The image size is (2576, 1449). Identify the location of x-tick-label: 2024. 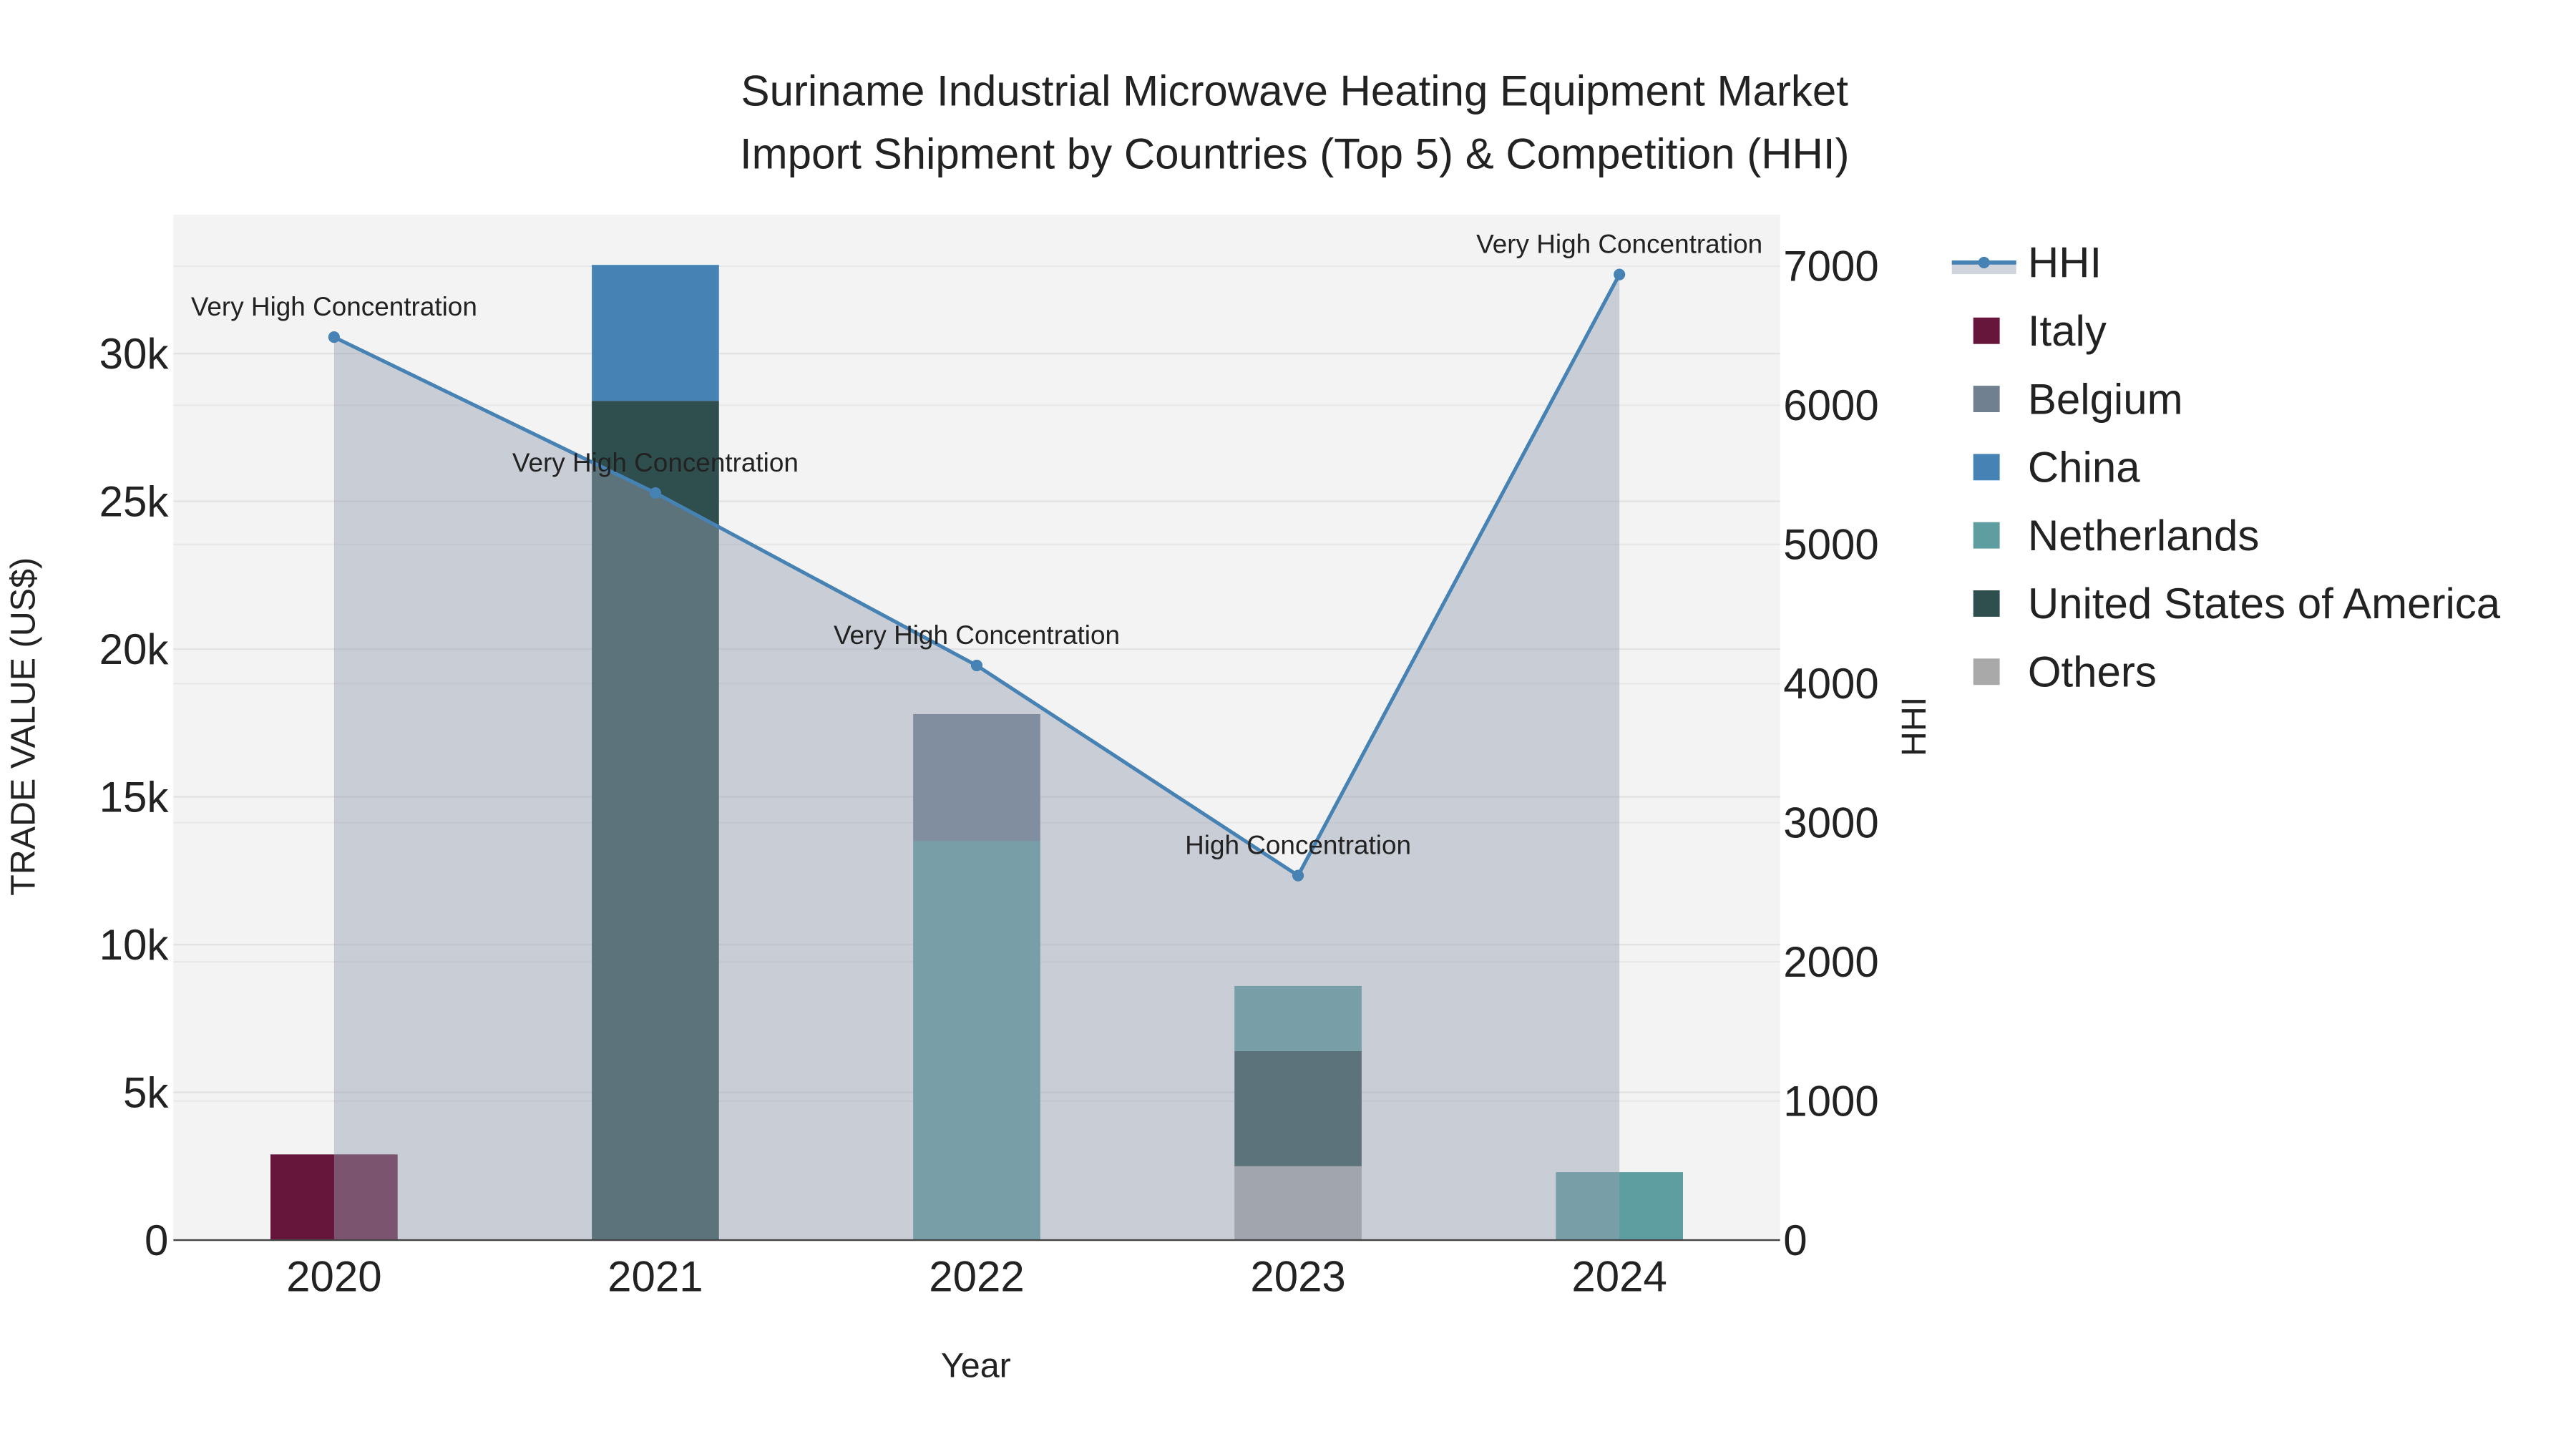
(1619, 1277).